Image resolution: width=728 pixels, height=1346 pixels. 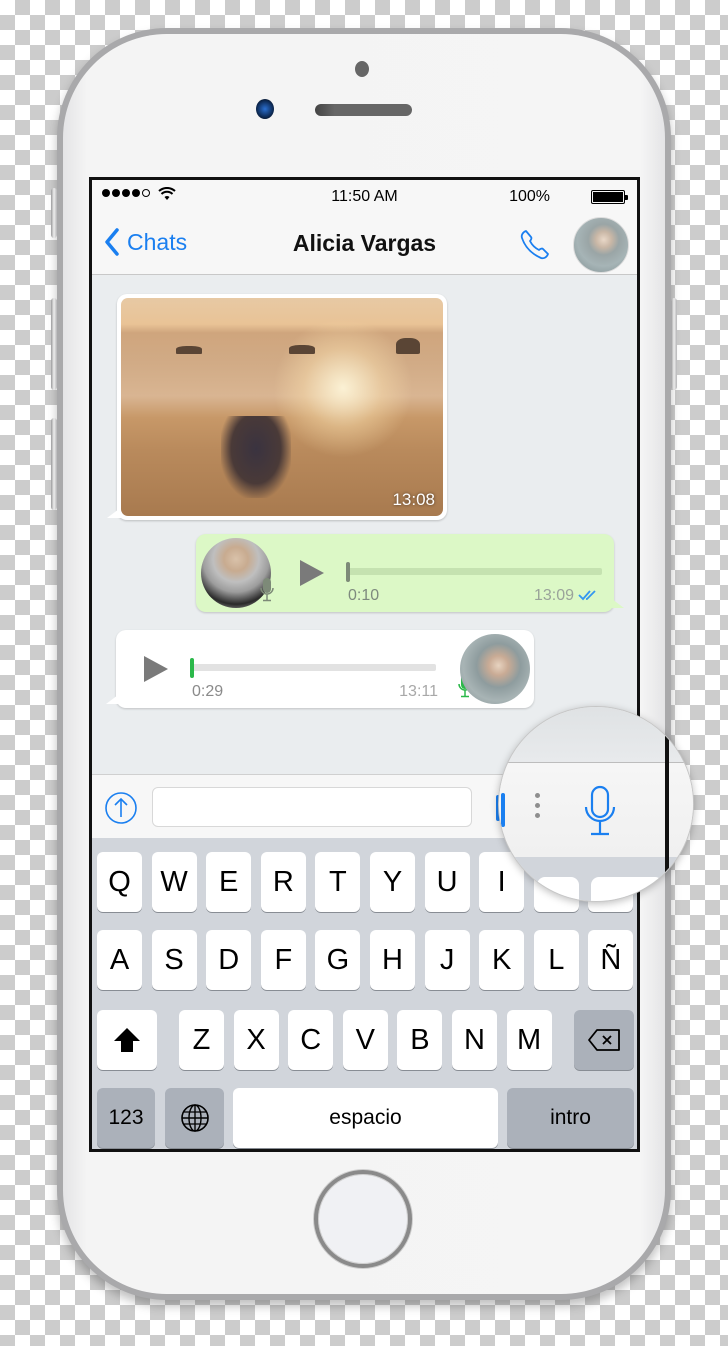 I want to click on key-y: Y, so click(x=392, y=882).